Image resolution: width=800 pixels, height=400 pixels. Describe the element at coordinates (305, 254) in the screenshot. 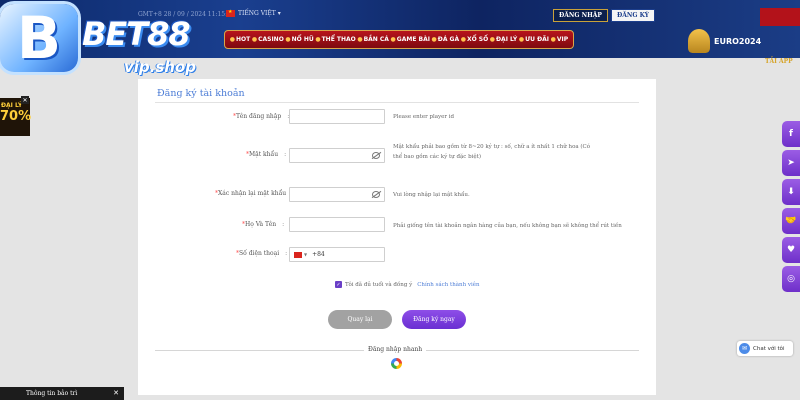

I see `caret-down-icon: ▼` at that location.